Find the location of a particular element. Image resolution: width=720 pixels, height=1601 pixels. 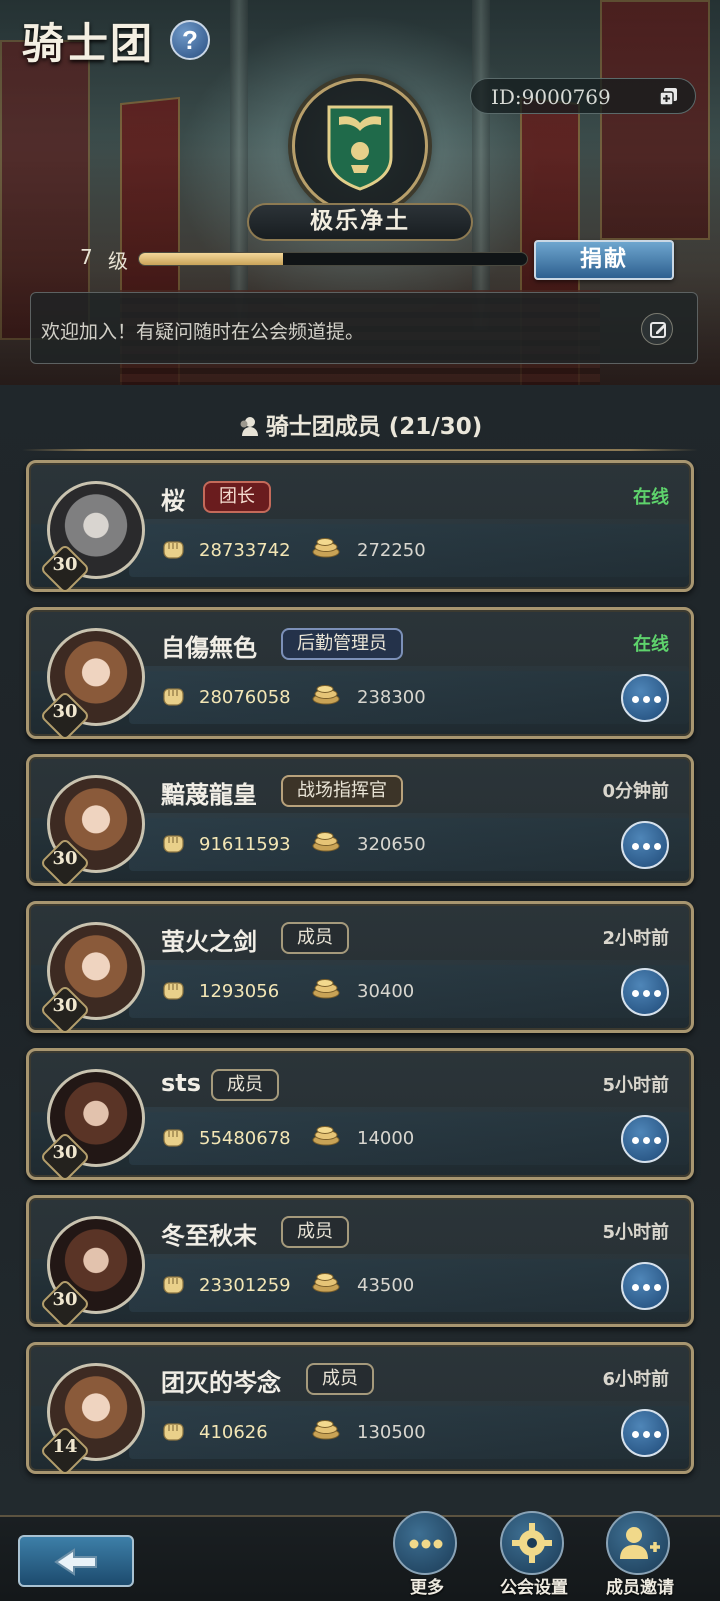

member-name: 桜 is located at coordinates (173, 501).